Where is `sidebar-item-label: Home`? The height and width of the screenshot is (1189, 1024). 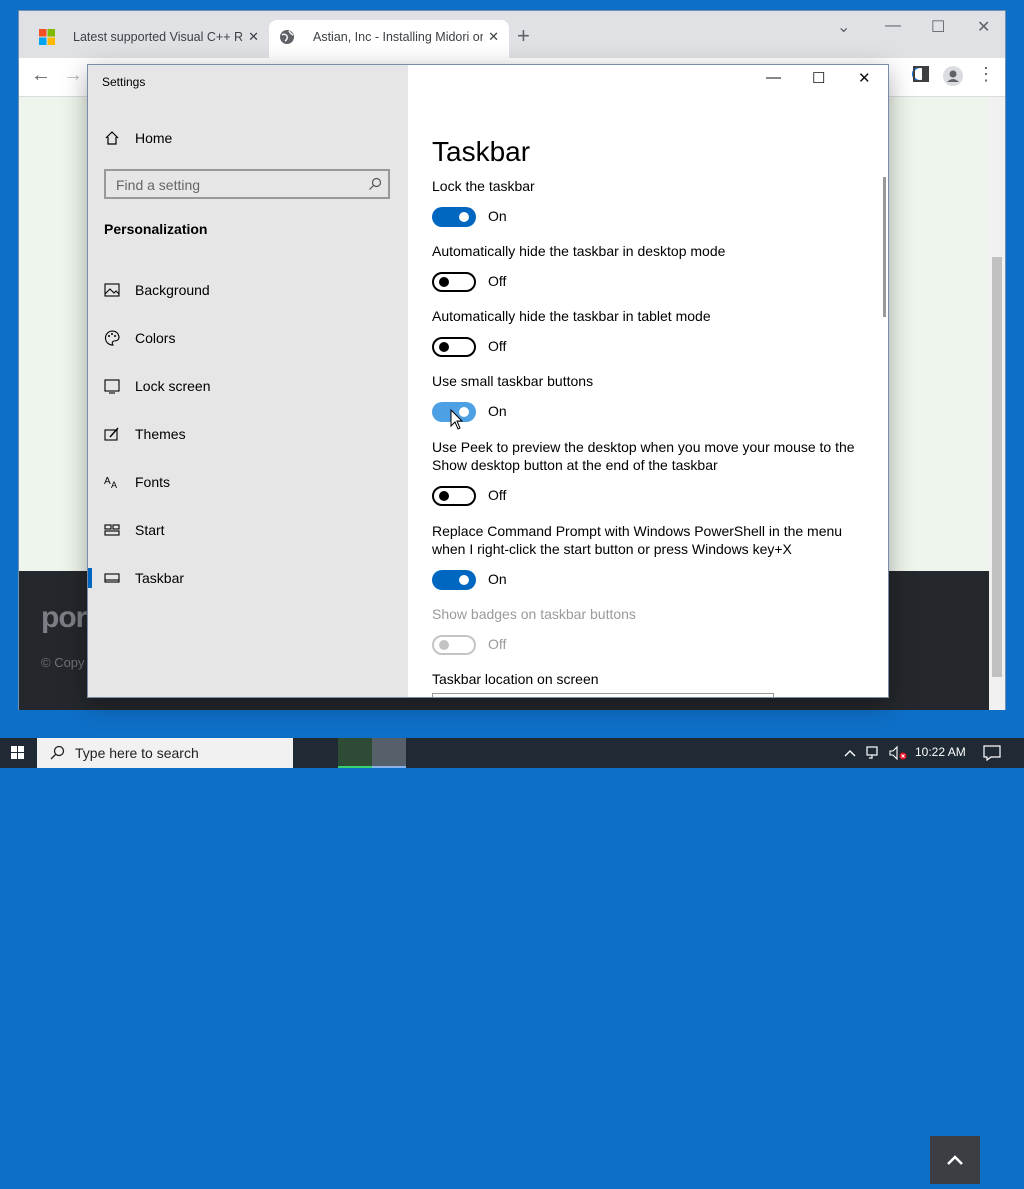
sidebar-item-label: Home is located at coordinates (154, 138).